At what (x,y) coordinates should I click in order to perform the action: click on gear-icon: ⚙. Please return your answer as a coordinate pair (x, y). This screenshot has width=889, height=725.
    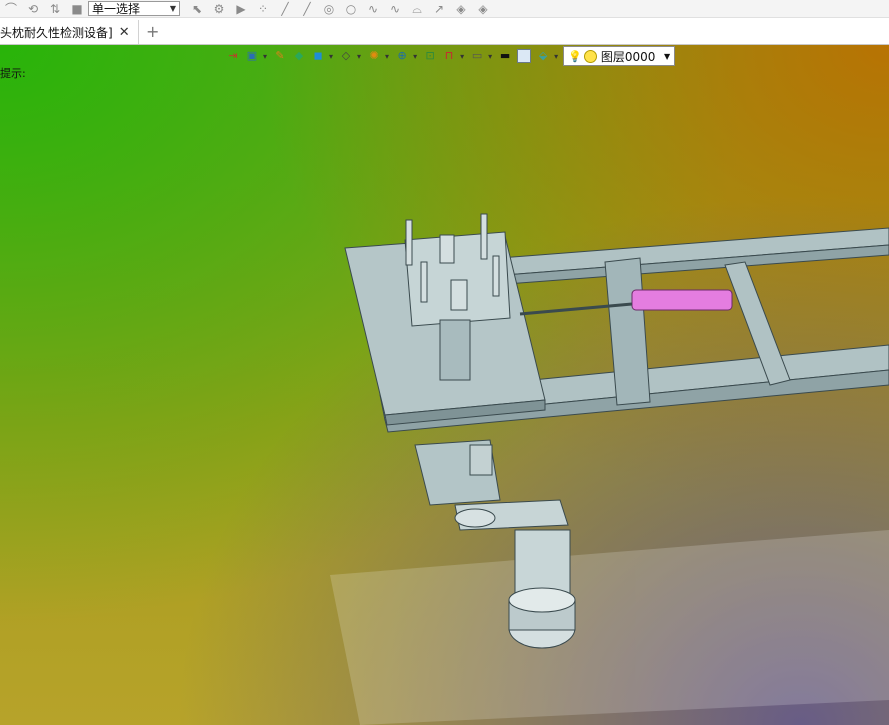
    Looking at the image, I should click on (219, 9).